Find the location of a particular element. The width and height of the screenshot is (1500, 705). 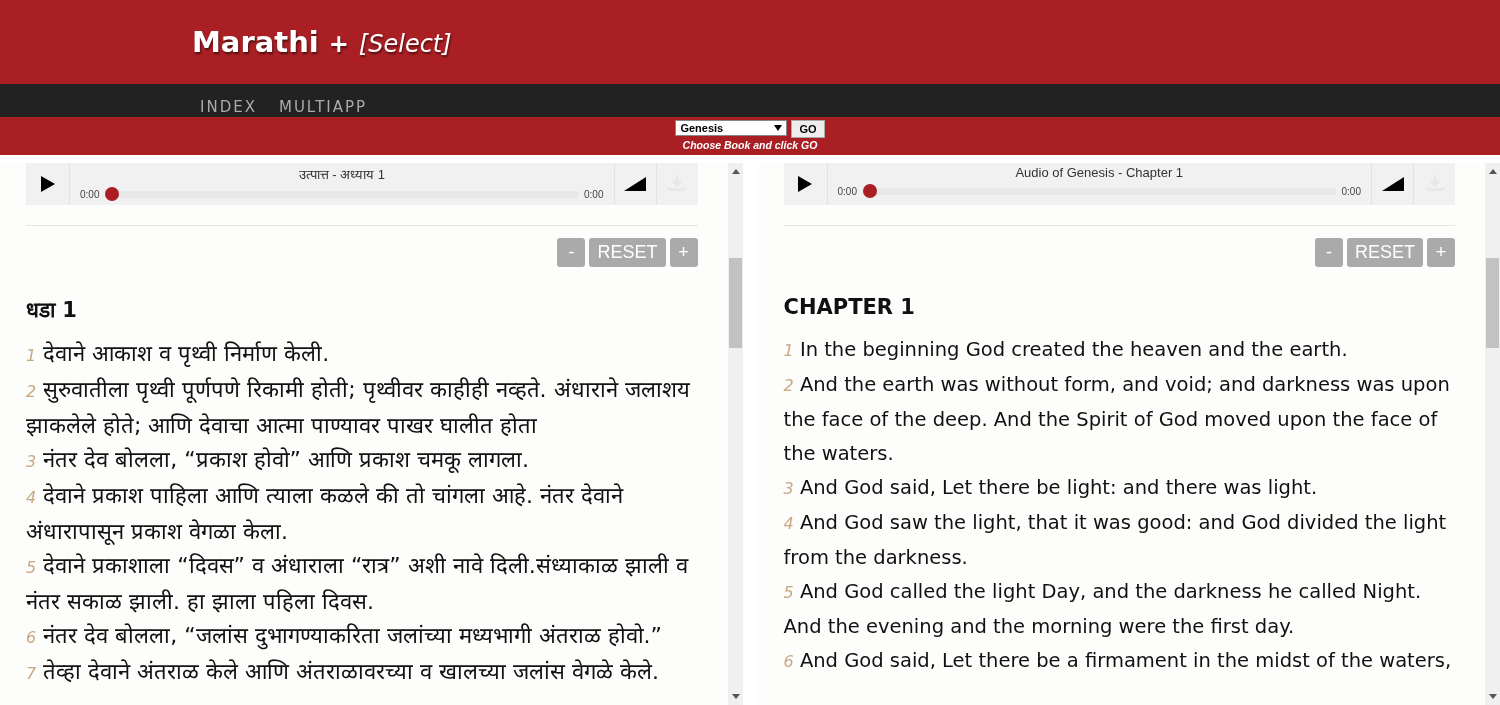

audio-title: उत्पात्त - अध्याय 1 is located at coordinates (341, 174).